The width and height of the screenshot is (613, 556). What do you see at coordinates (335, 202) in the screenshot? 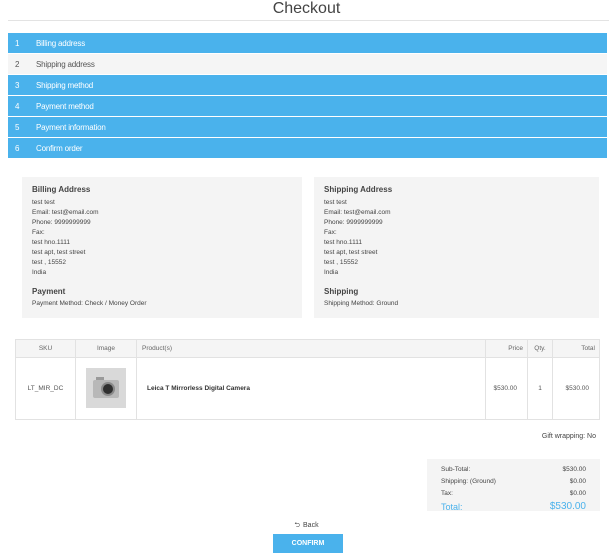
I see `shipping-name: test test` at bounding box center [335, 202].